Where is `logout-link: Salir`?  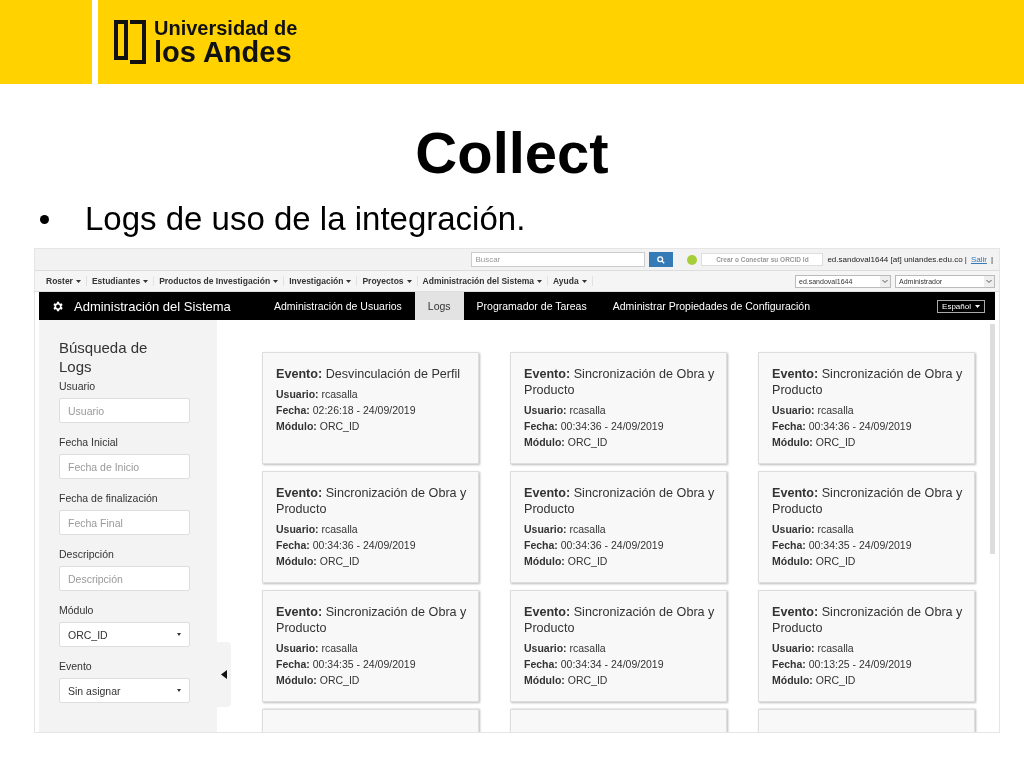
logout-link: Salir is located at coordinates (978, 259).